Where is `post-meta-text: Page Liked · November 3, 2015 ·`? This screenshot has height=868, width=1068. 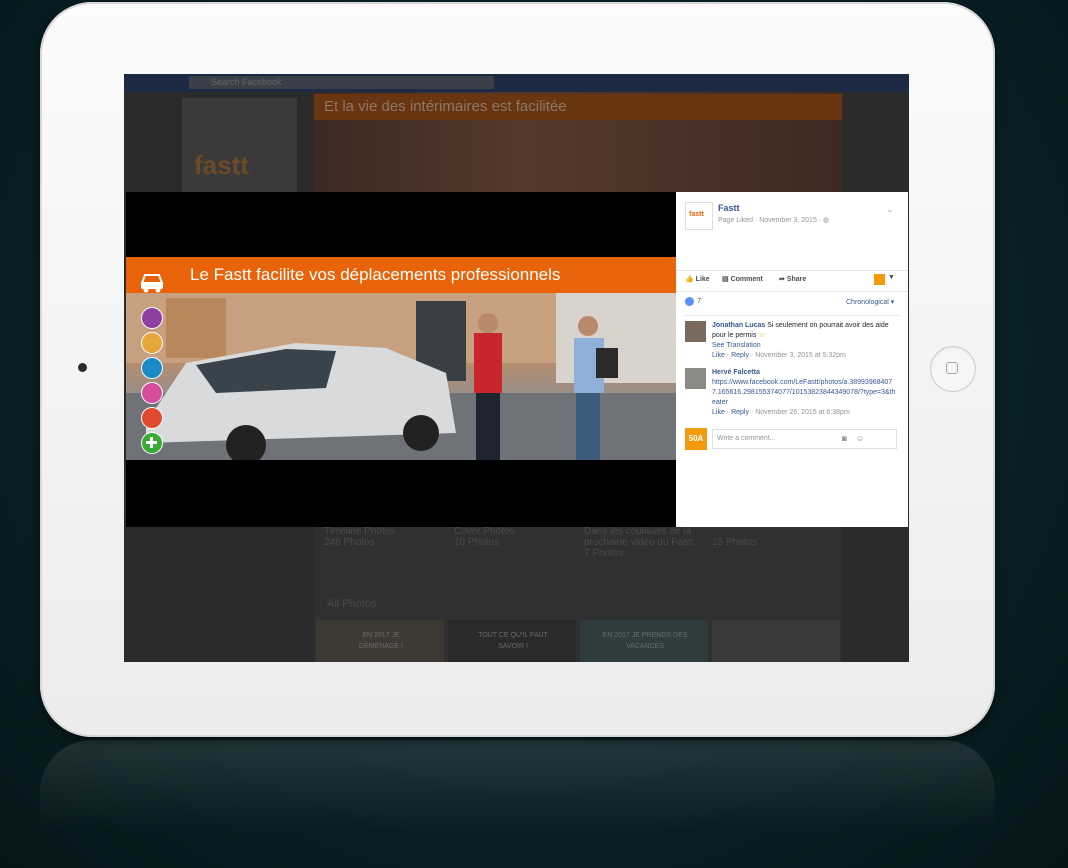
post-meta-text: Page Liked · November 3, 2015 · is located at coordinates (771, 220).